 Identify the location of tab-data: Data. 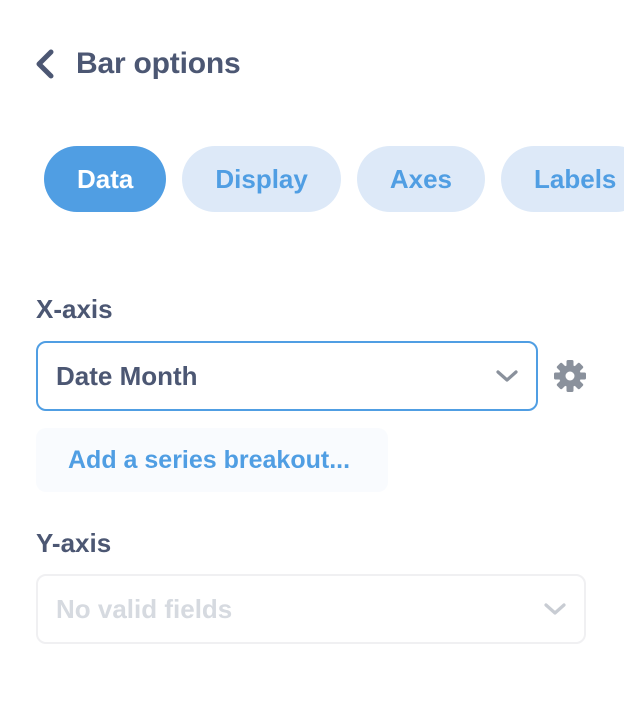
(105, 179).